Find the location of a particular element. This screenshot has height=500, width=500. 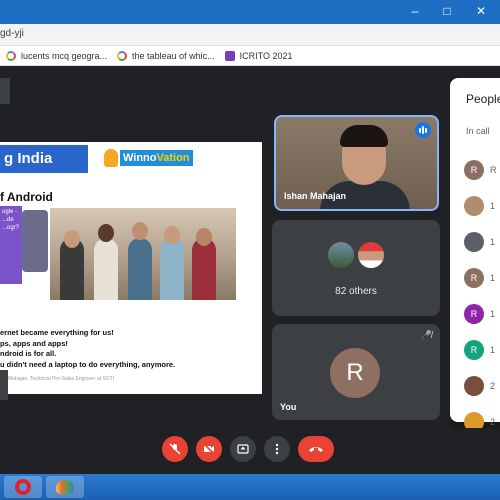

end-call-button is located at coordinates (316, 449).